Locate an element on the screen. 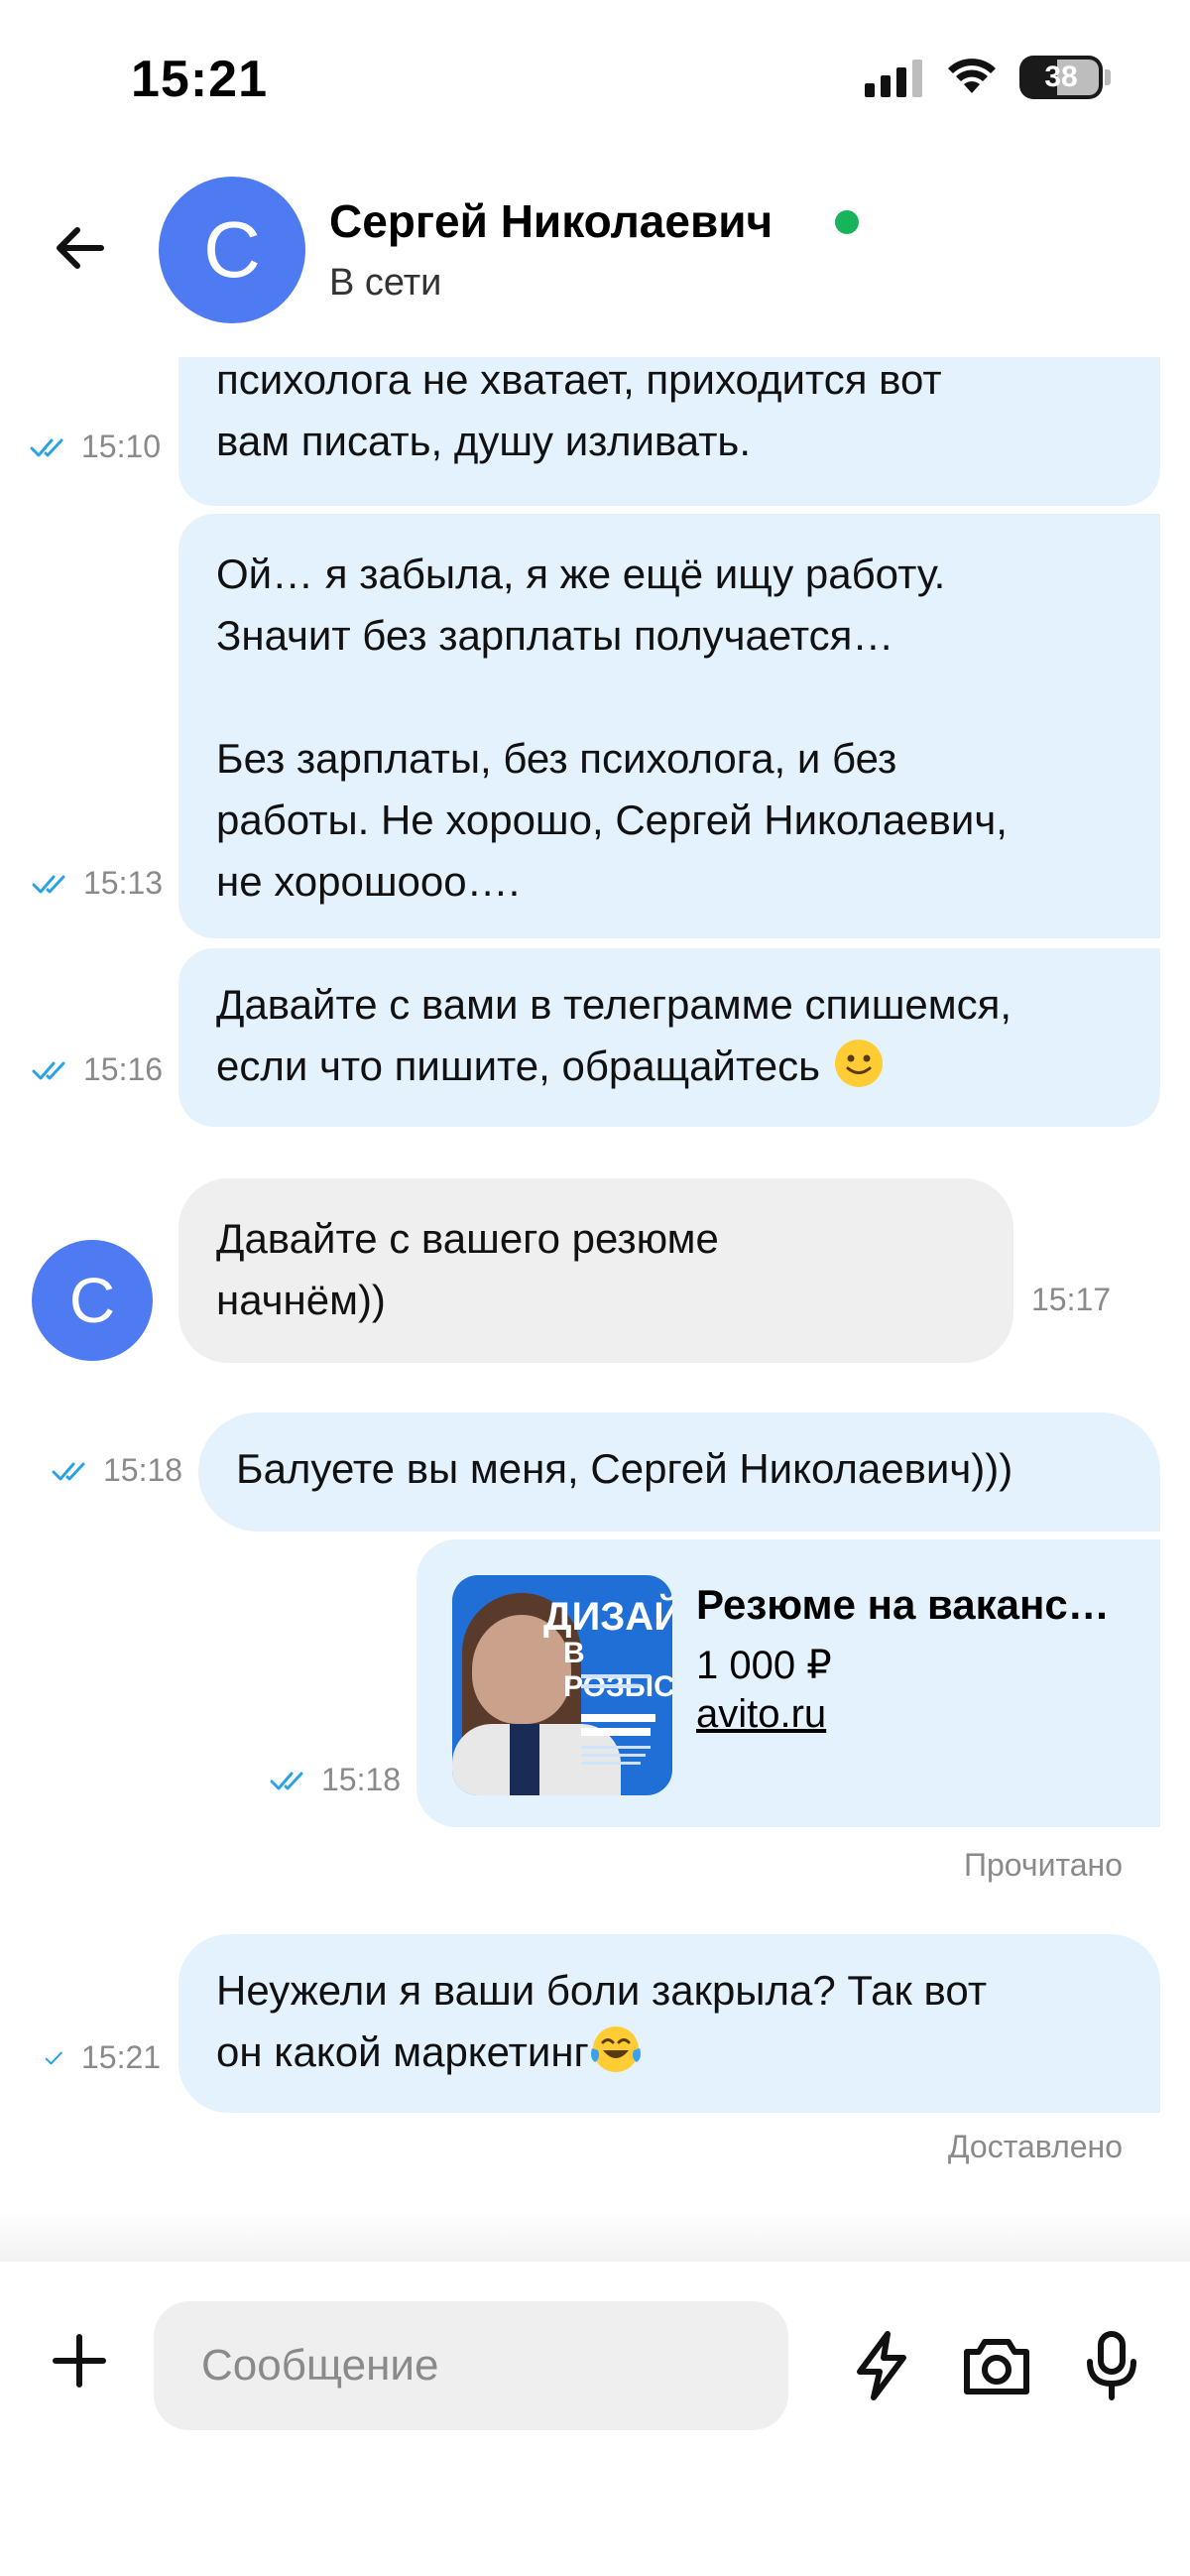  composer-bar is located at coordinates (595, 2419).